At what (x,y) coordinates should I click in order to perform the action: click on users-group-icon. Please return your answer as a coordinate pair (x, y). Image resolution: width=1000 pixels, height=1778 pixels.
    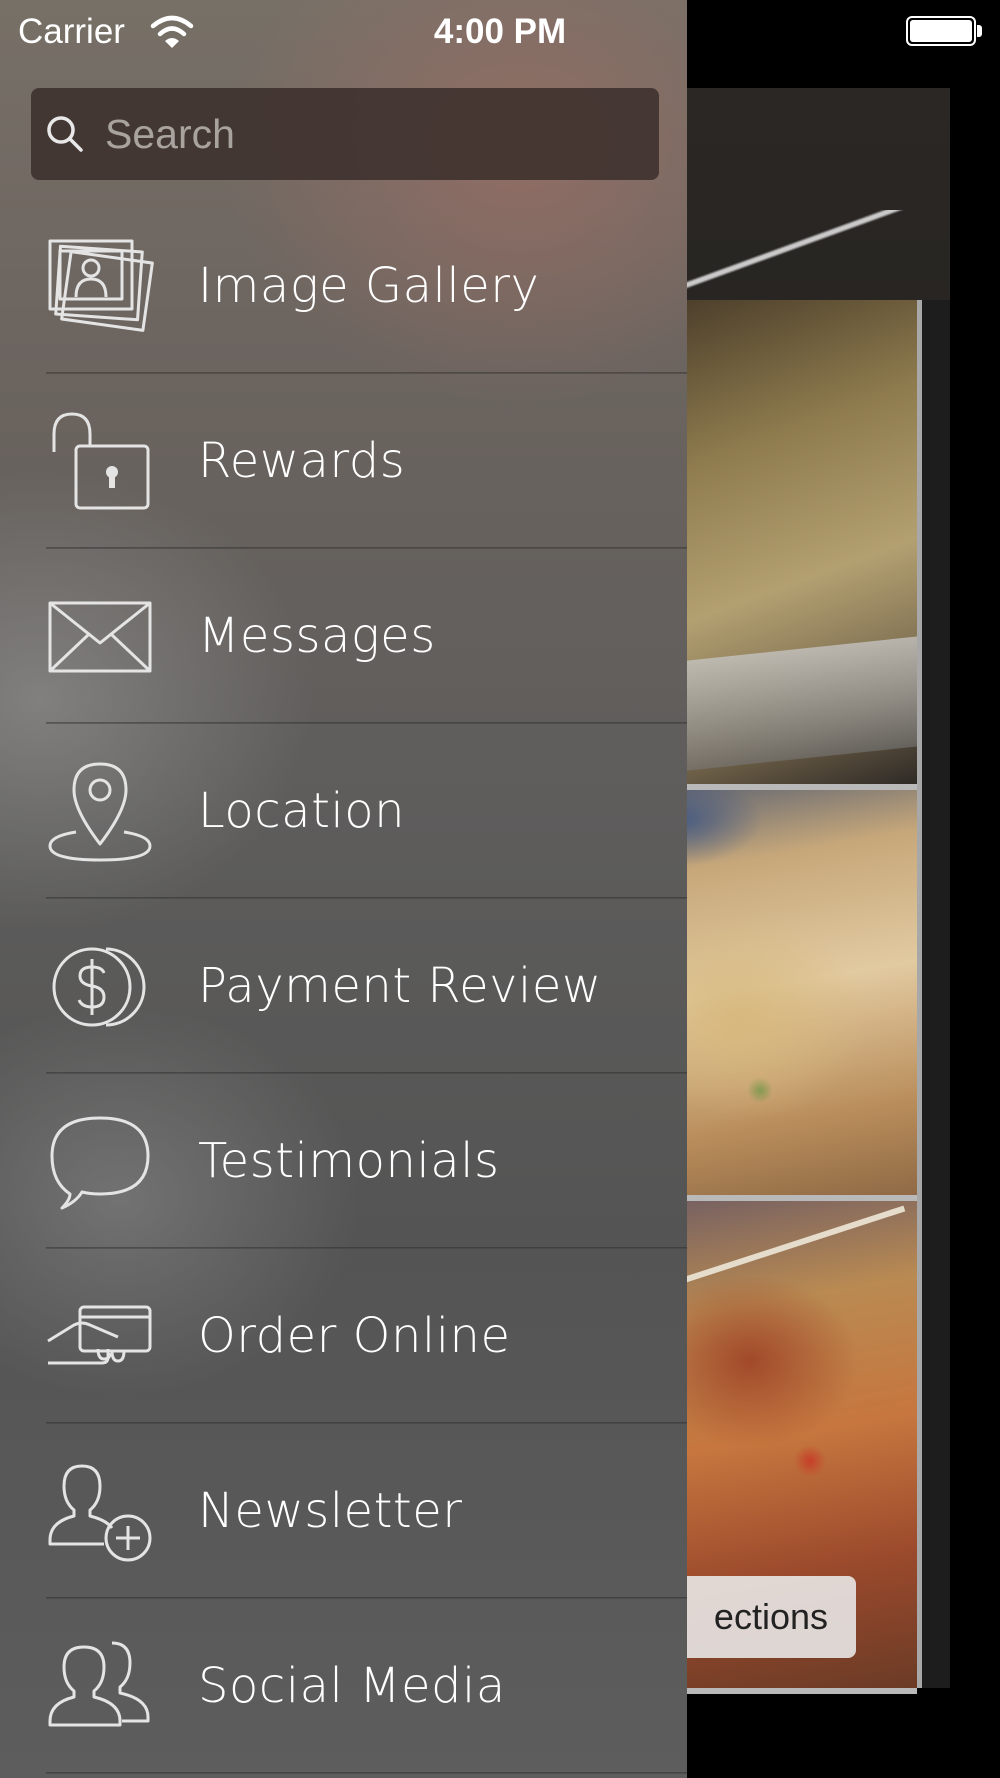
    Looking at the image, I should click on (100, 1687).